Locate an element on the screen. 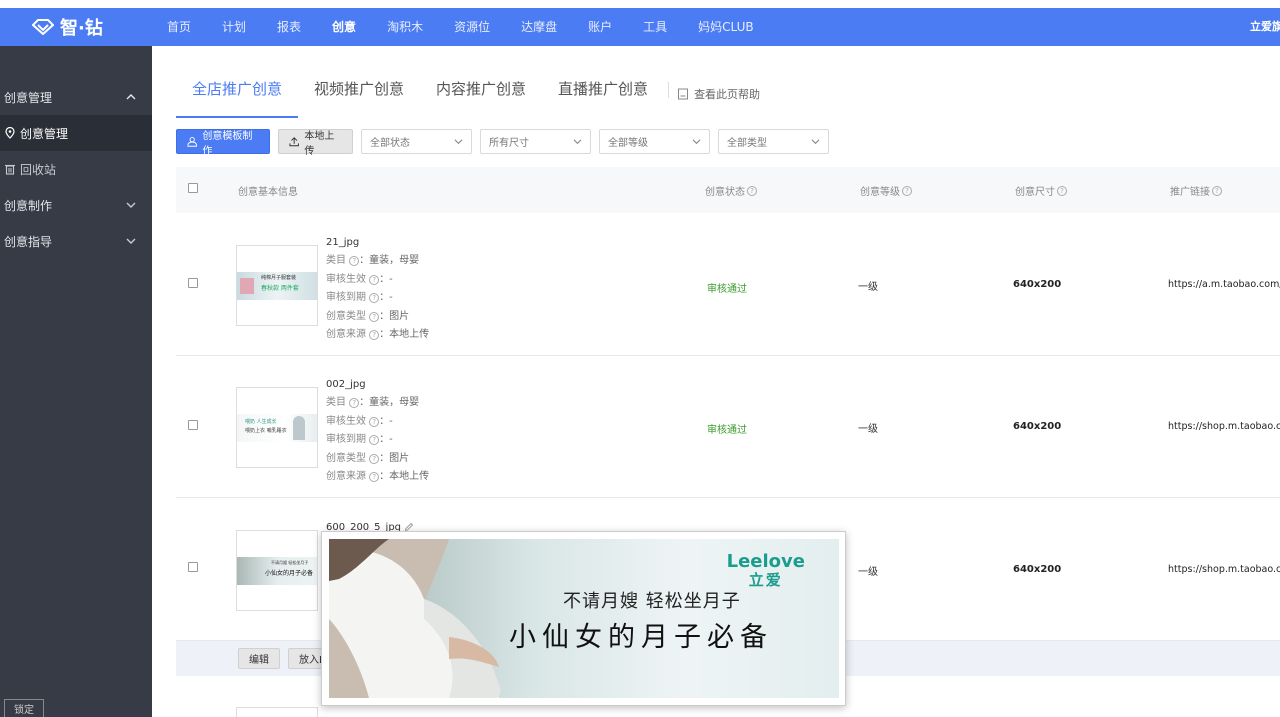 The width and height of the screenshot is (1280, 717). field-label: 创意类型 is located at coordinates (346, 316).